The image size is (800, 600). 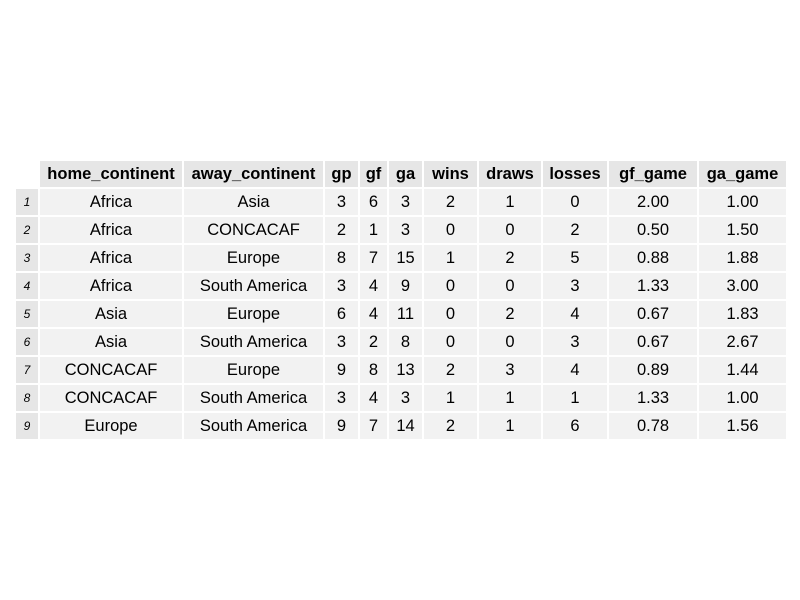 What do you see at coordinates (373, 342) in the screenshot?
I see `cell-gf: 2` at bounding box center [373, 342].